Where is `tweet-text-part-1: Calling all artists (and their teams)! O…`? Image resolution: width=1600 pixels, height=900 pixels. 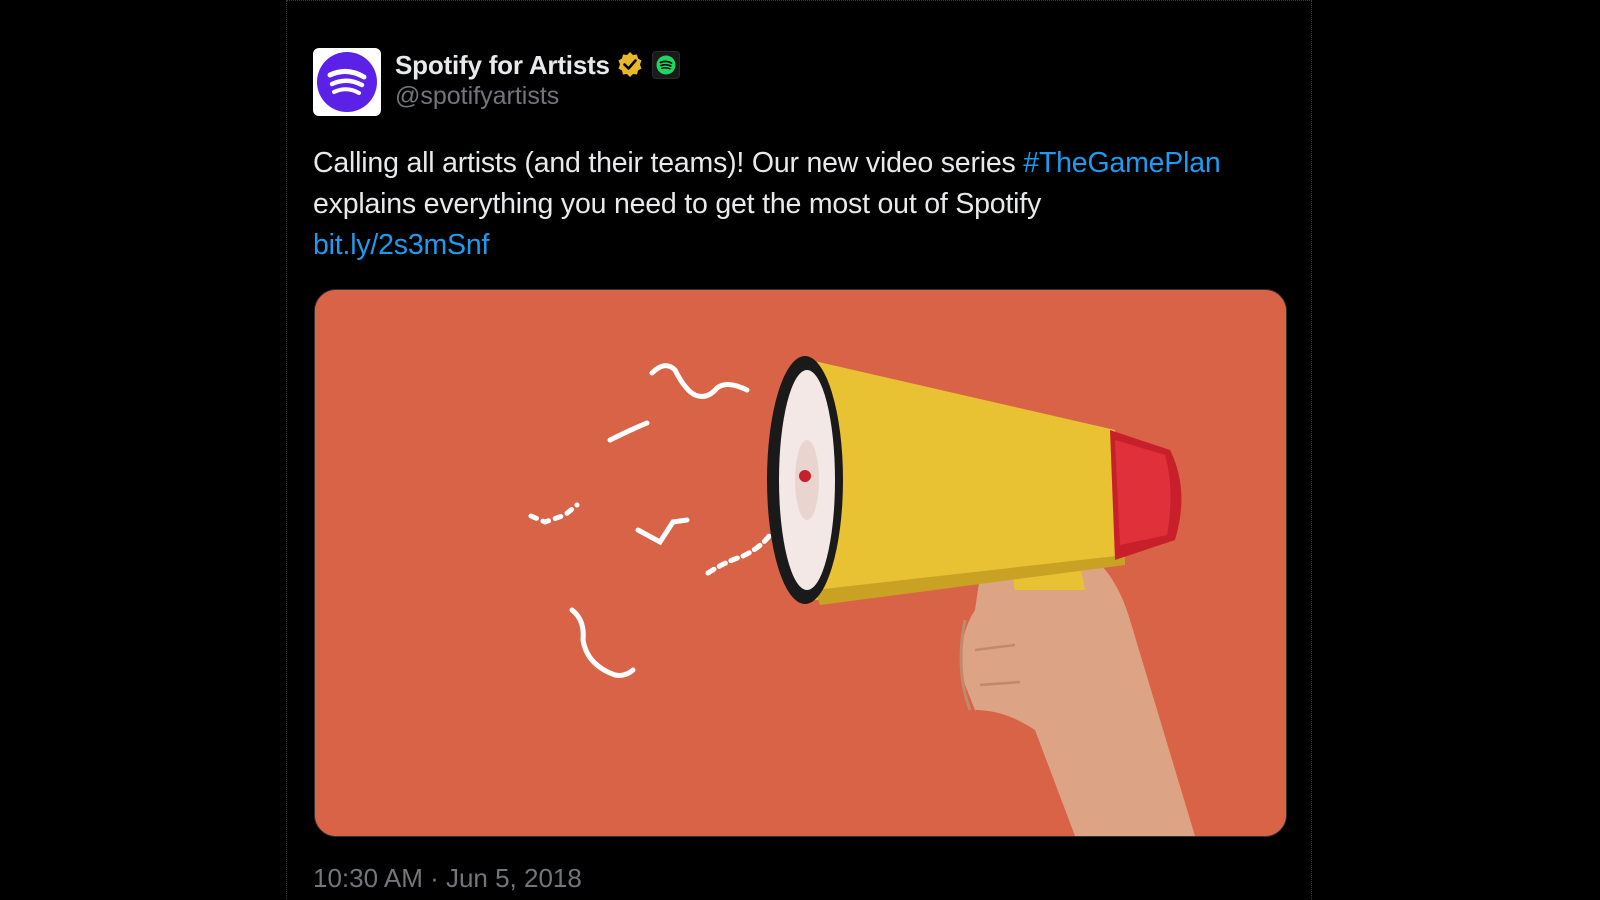 tweet-text-part-1: Calling all artists (and their teams)! O… is located at coordinates (668, 163).